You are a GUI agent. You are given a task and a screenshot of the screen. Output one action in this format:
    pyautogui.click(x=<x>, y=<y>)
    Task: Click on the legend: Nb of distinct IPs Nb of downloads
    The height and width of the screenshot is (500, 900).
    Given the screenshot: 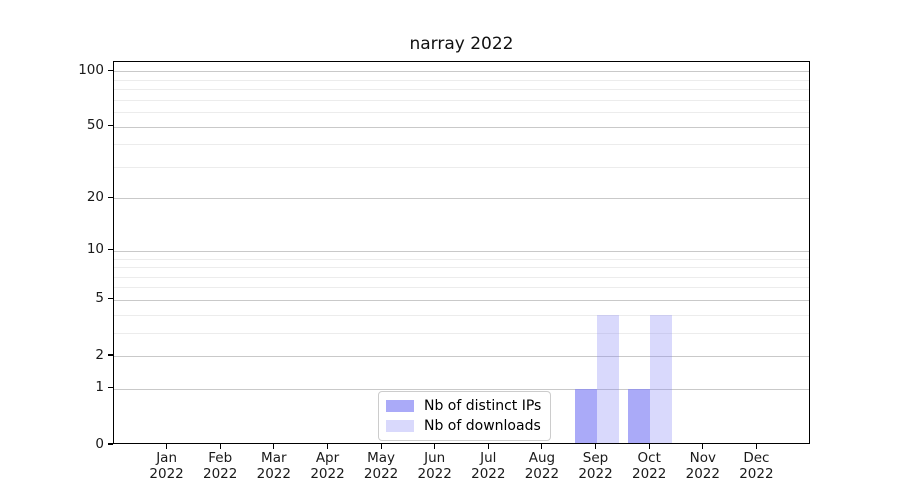 What is the action you would take?
    pyautogui.click(x=465, y=416)
    